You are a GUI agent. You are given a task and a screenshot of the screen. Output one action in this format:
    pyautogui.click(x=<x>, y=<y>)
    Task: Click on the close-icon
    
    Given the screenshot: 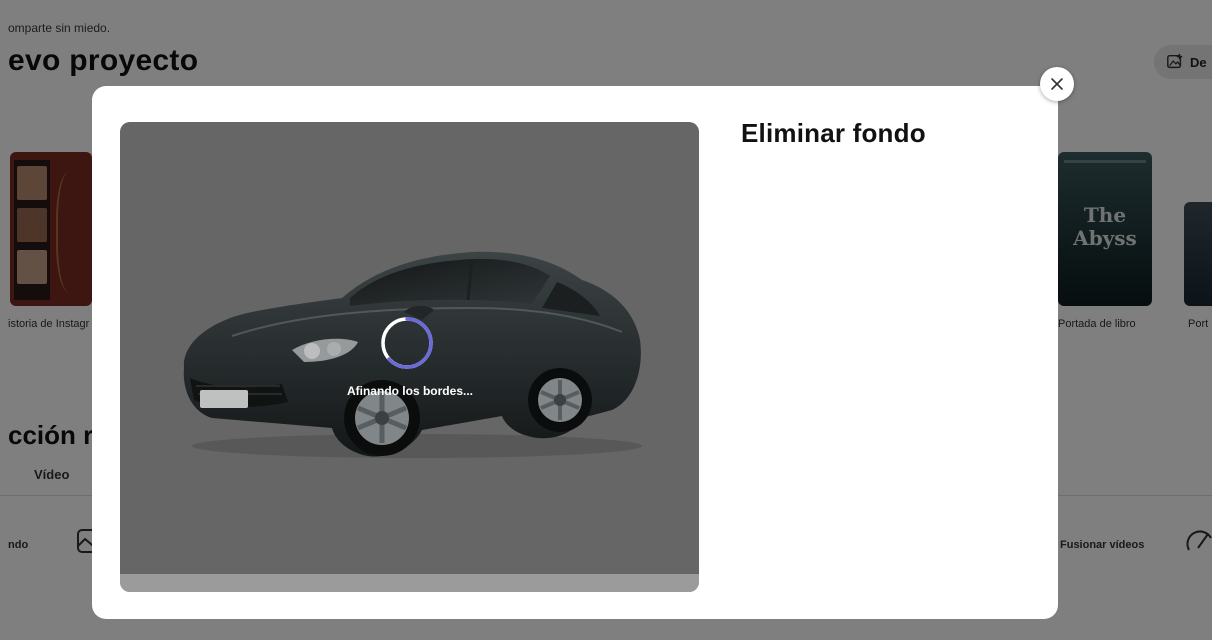 What is the action you would take?
    pyautogui.click(x=1057, y=84)
    